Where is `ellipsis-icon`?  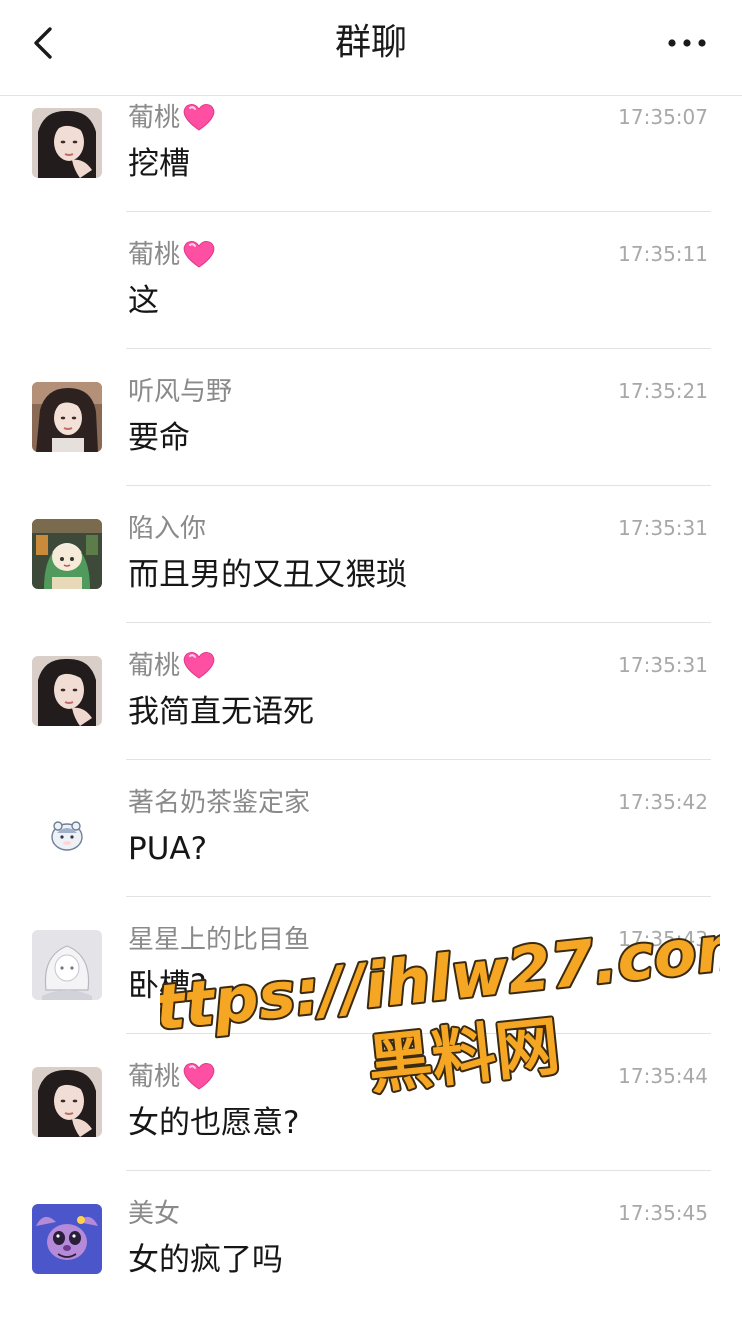
ellipsis-icon is located at coordinates (687, 43).